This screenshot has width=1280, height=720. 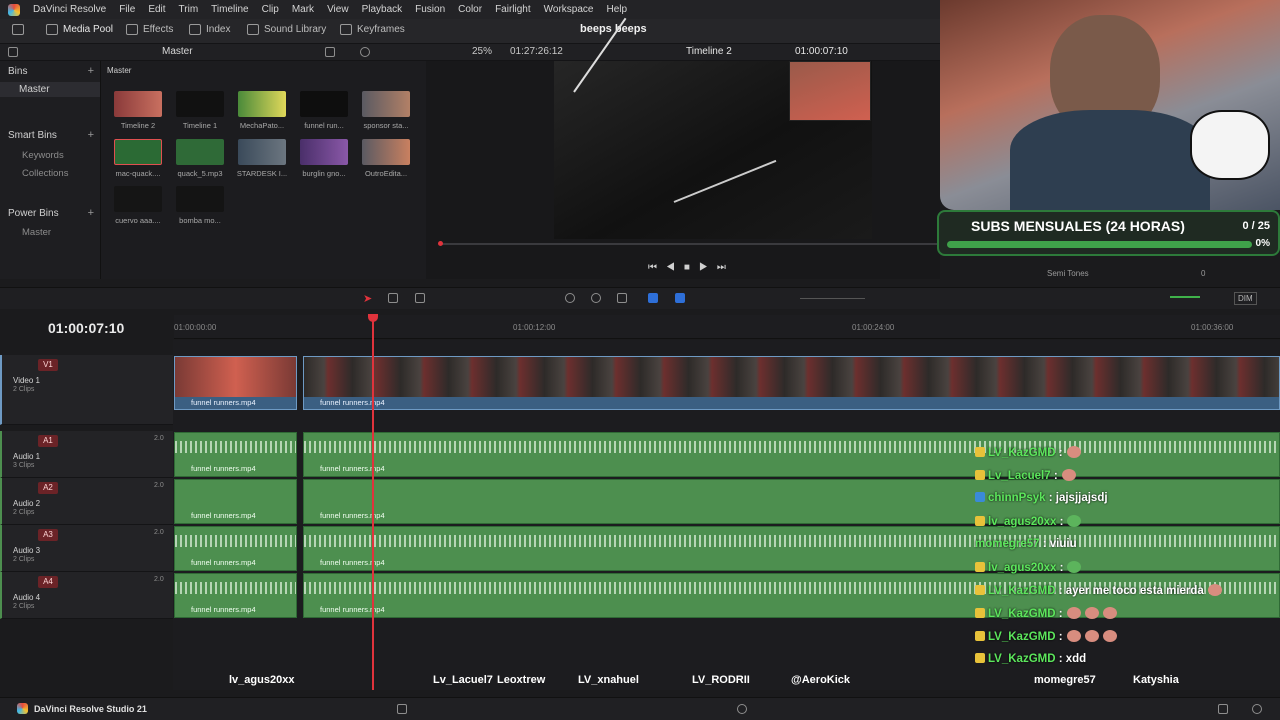 What do you see at coordinates (372, 29) in the screenshot?
I see `keyframes-button: Keyframes` at bounding box center [372, 29].